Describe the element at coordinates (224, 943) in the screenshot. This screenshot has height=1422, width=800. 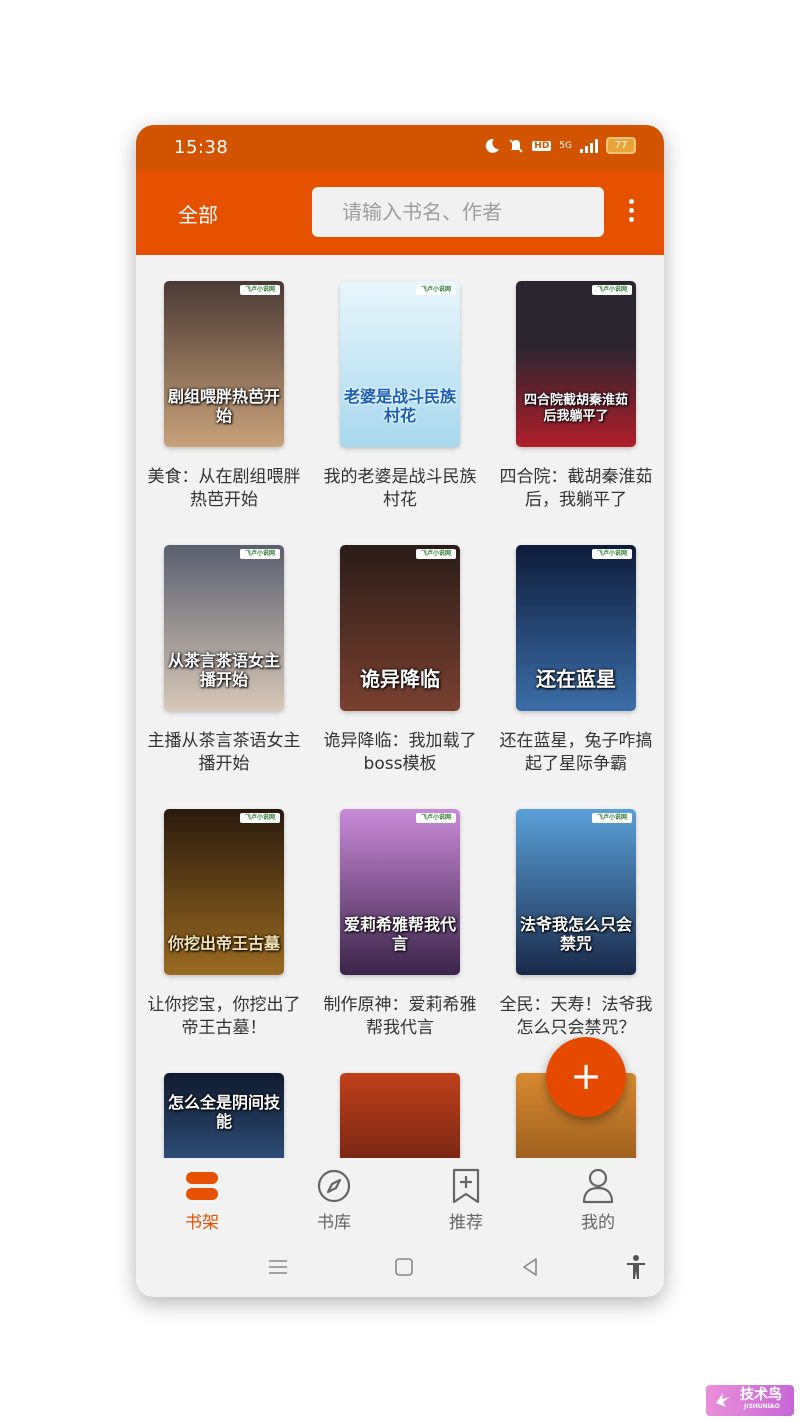
I see `cover-title: 你挖出帝王古墓` at that location.